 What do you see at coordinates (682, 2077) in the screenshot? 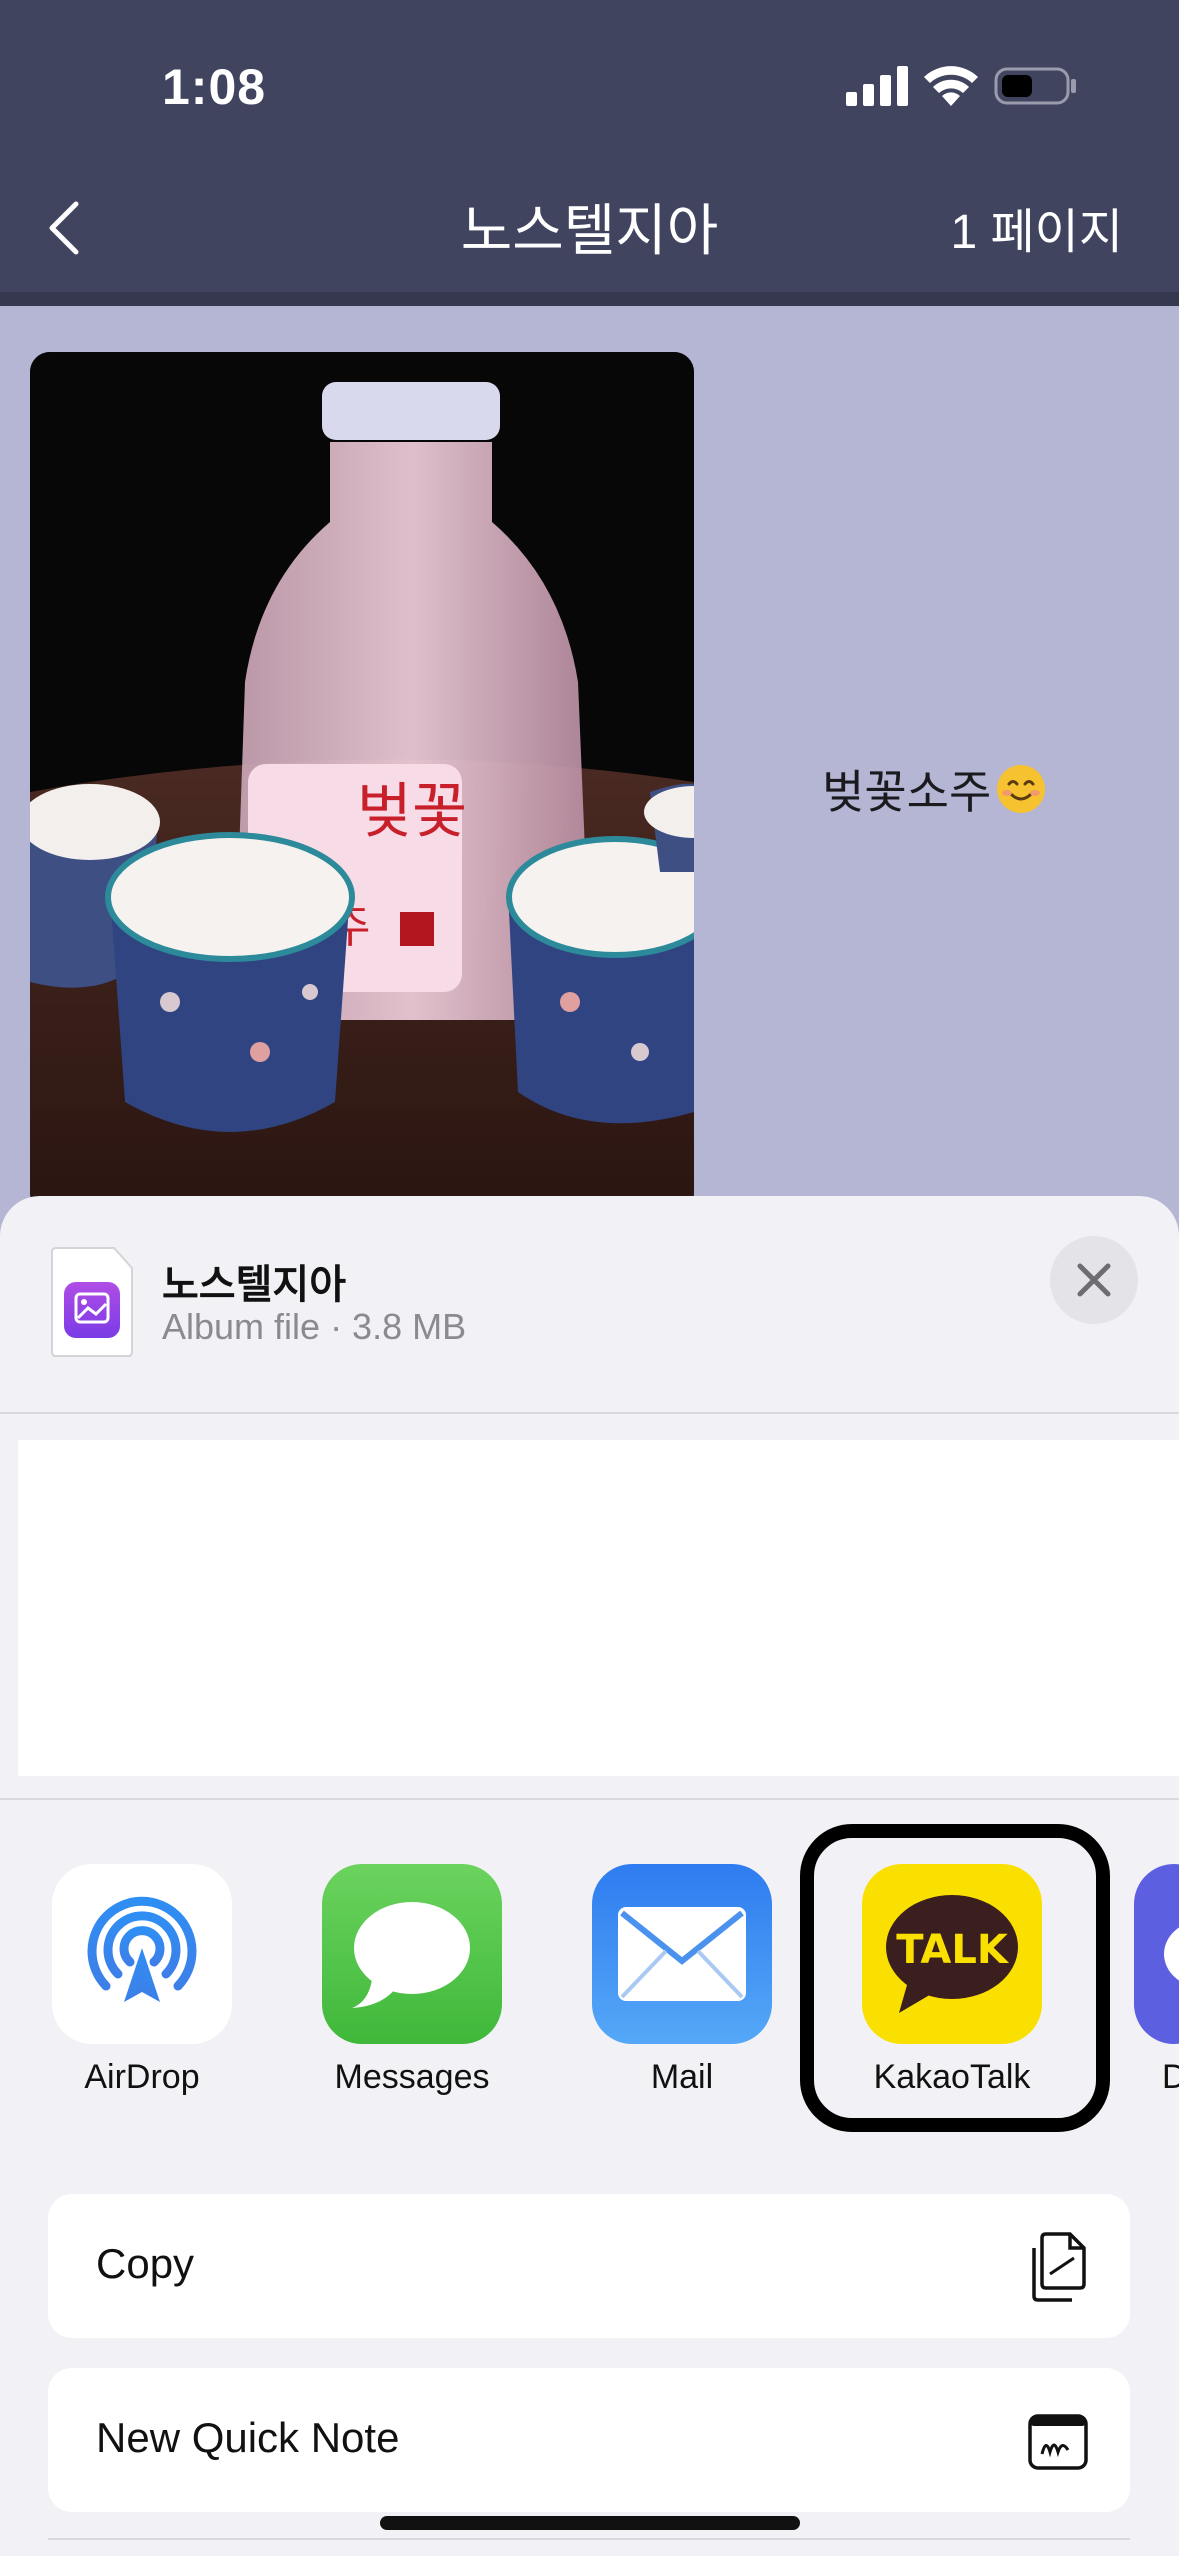
I see `app-label: Mail` at bounding box center [682, 2077].